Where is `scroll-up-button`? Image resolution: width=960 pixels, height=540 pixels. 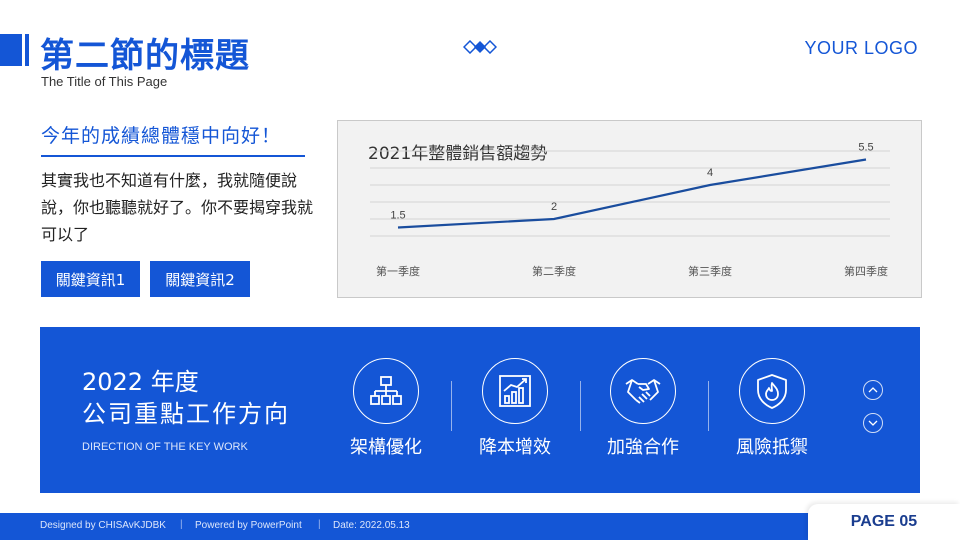 scroll-up-button is located at coordinates (873, 390).